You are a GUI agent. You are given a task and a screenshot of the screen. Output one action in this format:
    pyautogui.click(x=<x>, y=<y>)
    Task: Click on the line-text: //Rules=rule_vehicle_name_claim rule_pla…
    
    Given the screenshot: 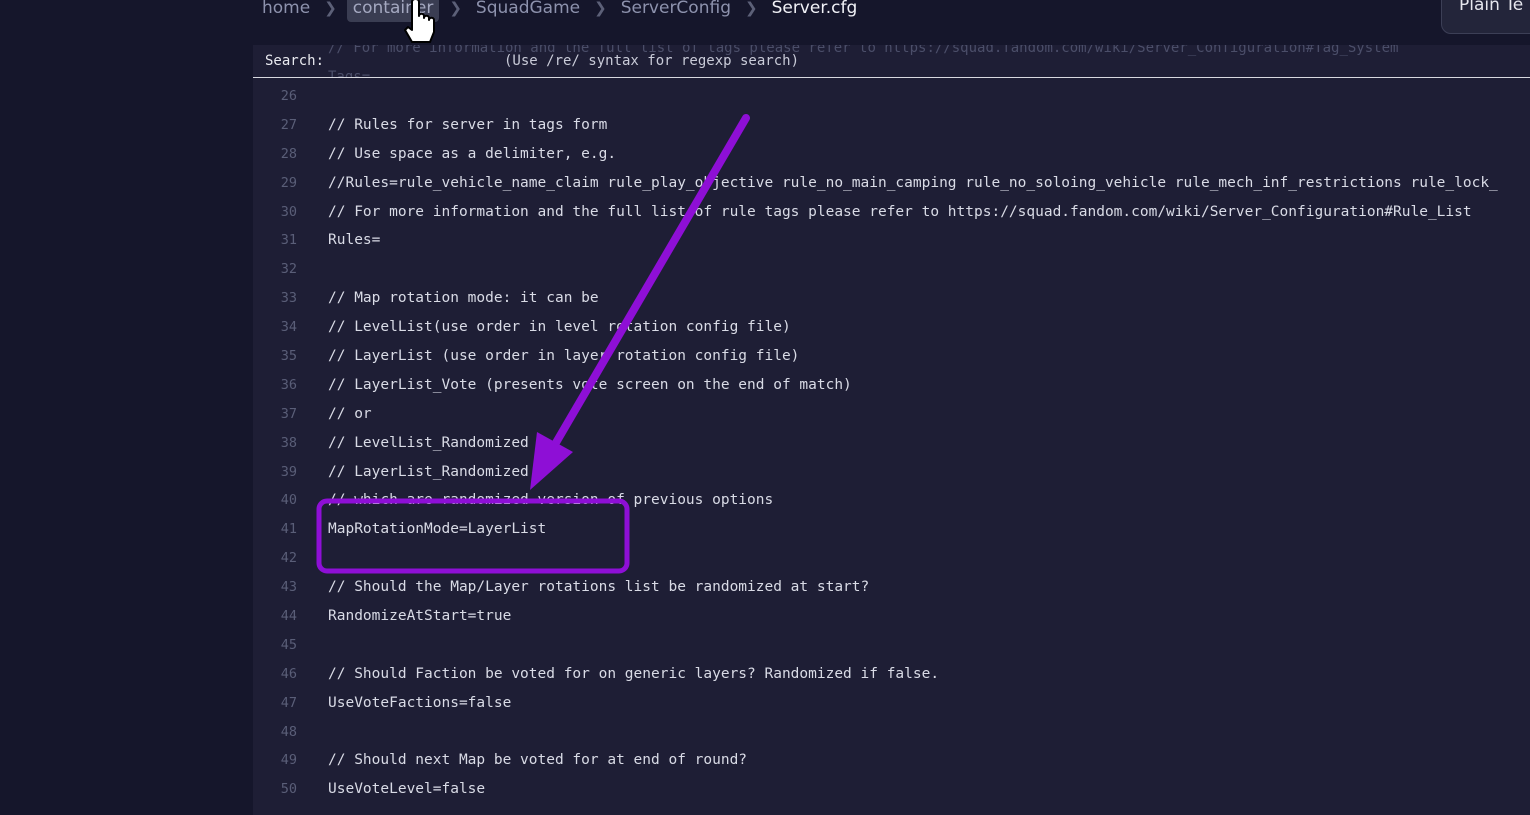 What is the action you would take?
    pyautogui.click(x=913, y=182)
    